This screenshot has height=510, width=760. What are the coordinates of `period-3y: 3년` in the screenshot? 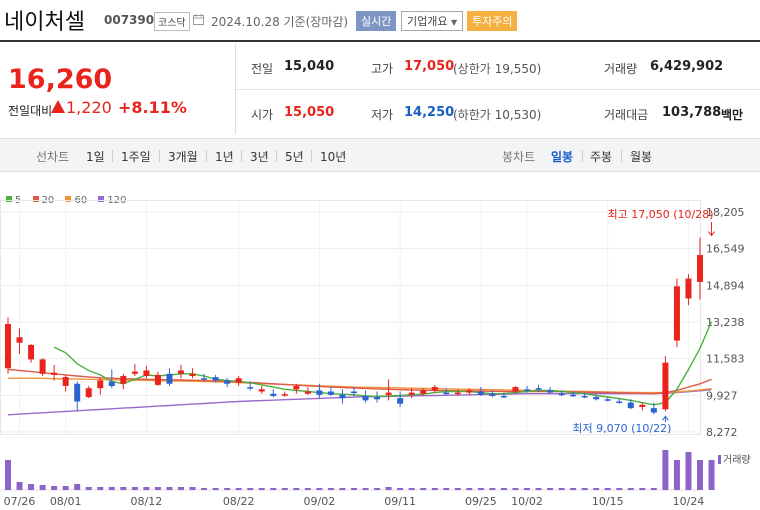 It's located at (259, 156).